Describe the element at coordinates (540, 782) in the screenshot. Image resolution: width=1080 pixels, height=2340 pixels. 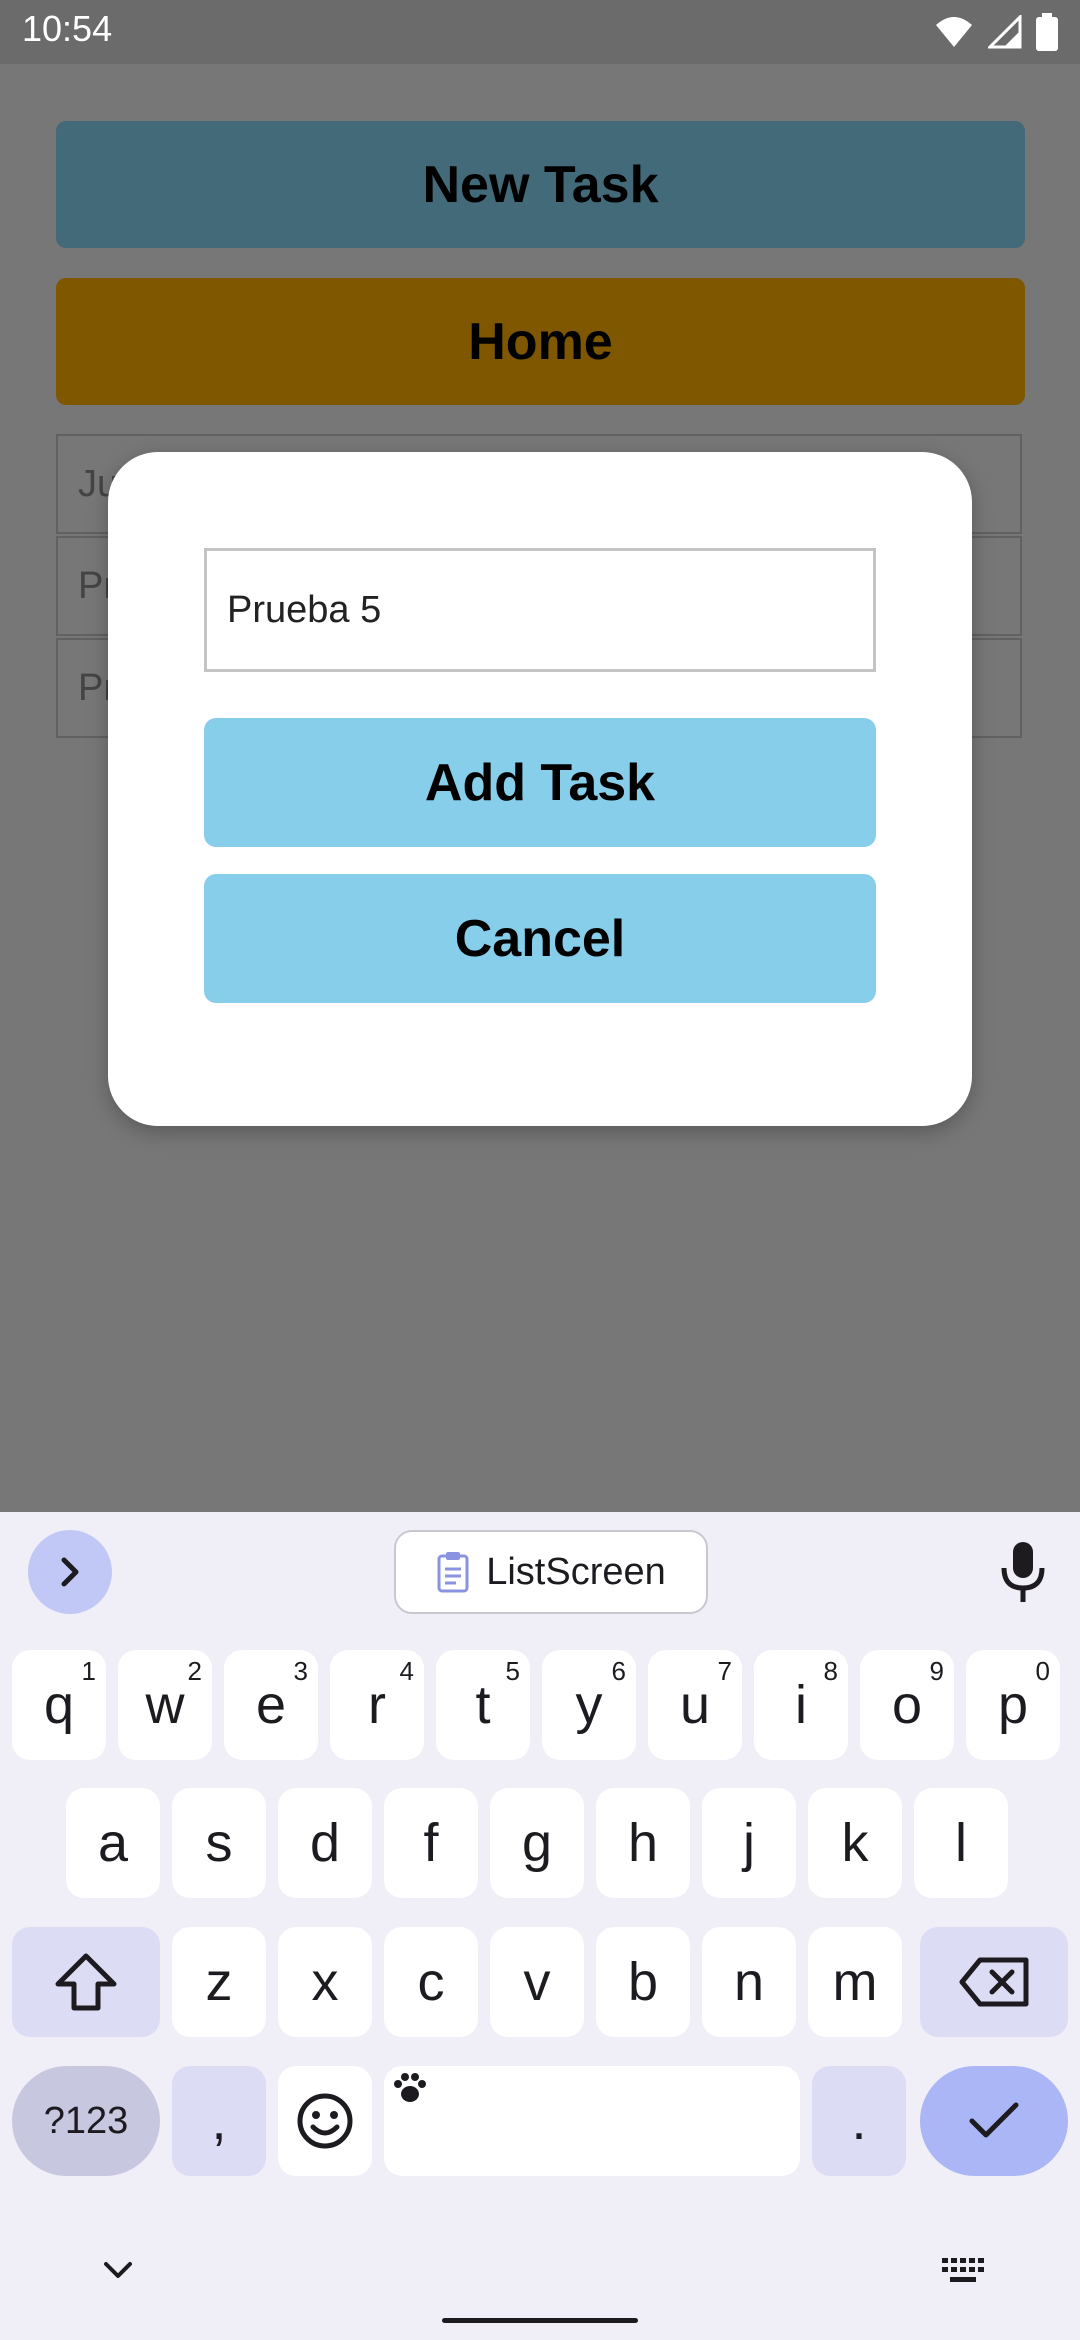
I see `add-task-button: Add Task` at that location.